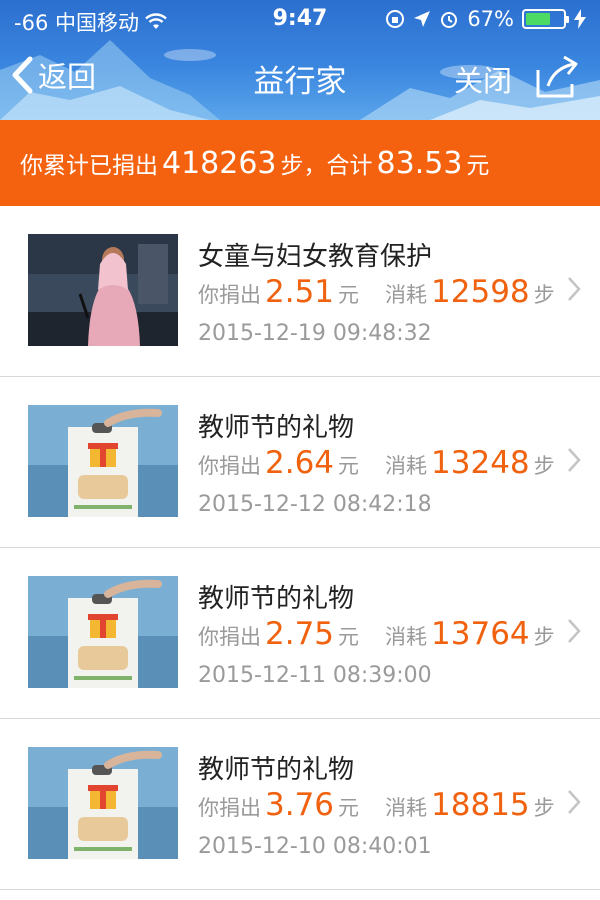 The image size is (600, 900). What do you see at coordinates (480, 463) in the screenshot?
I see `steps-count: 13248` at bounding box center [480, 463].